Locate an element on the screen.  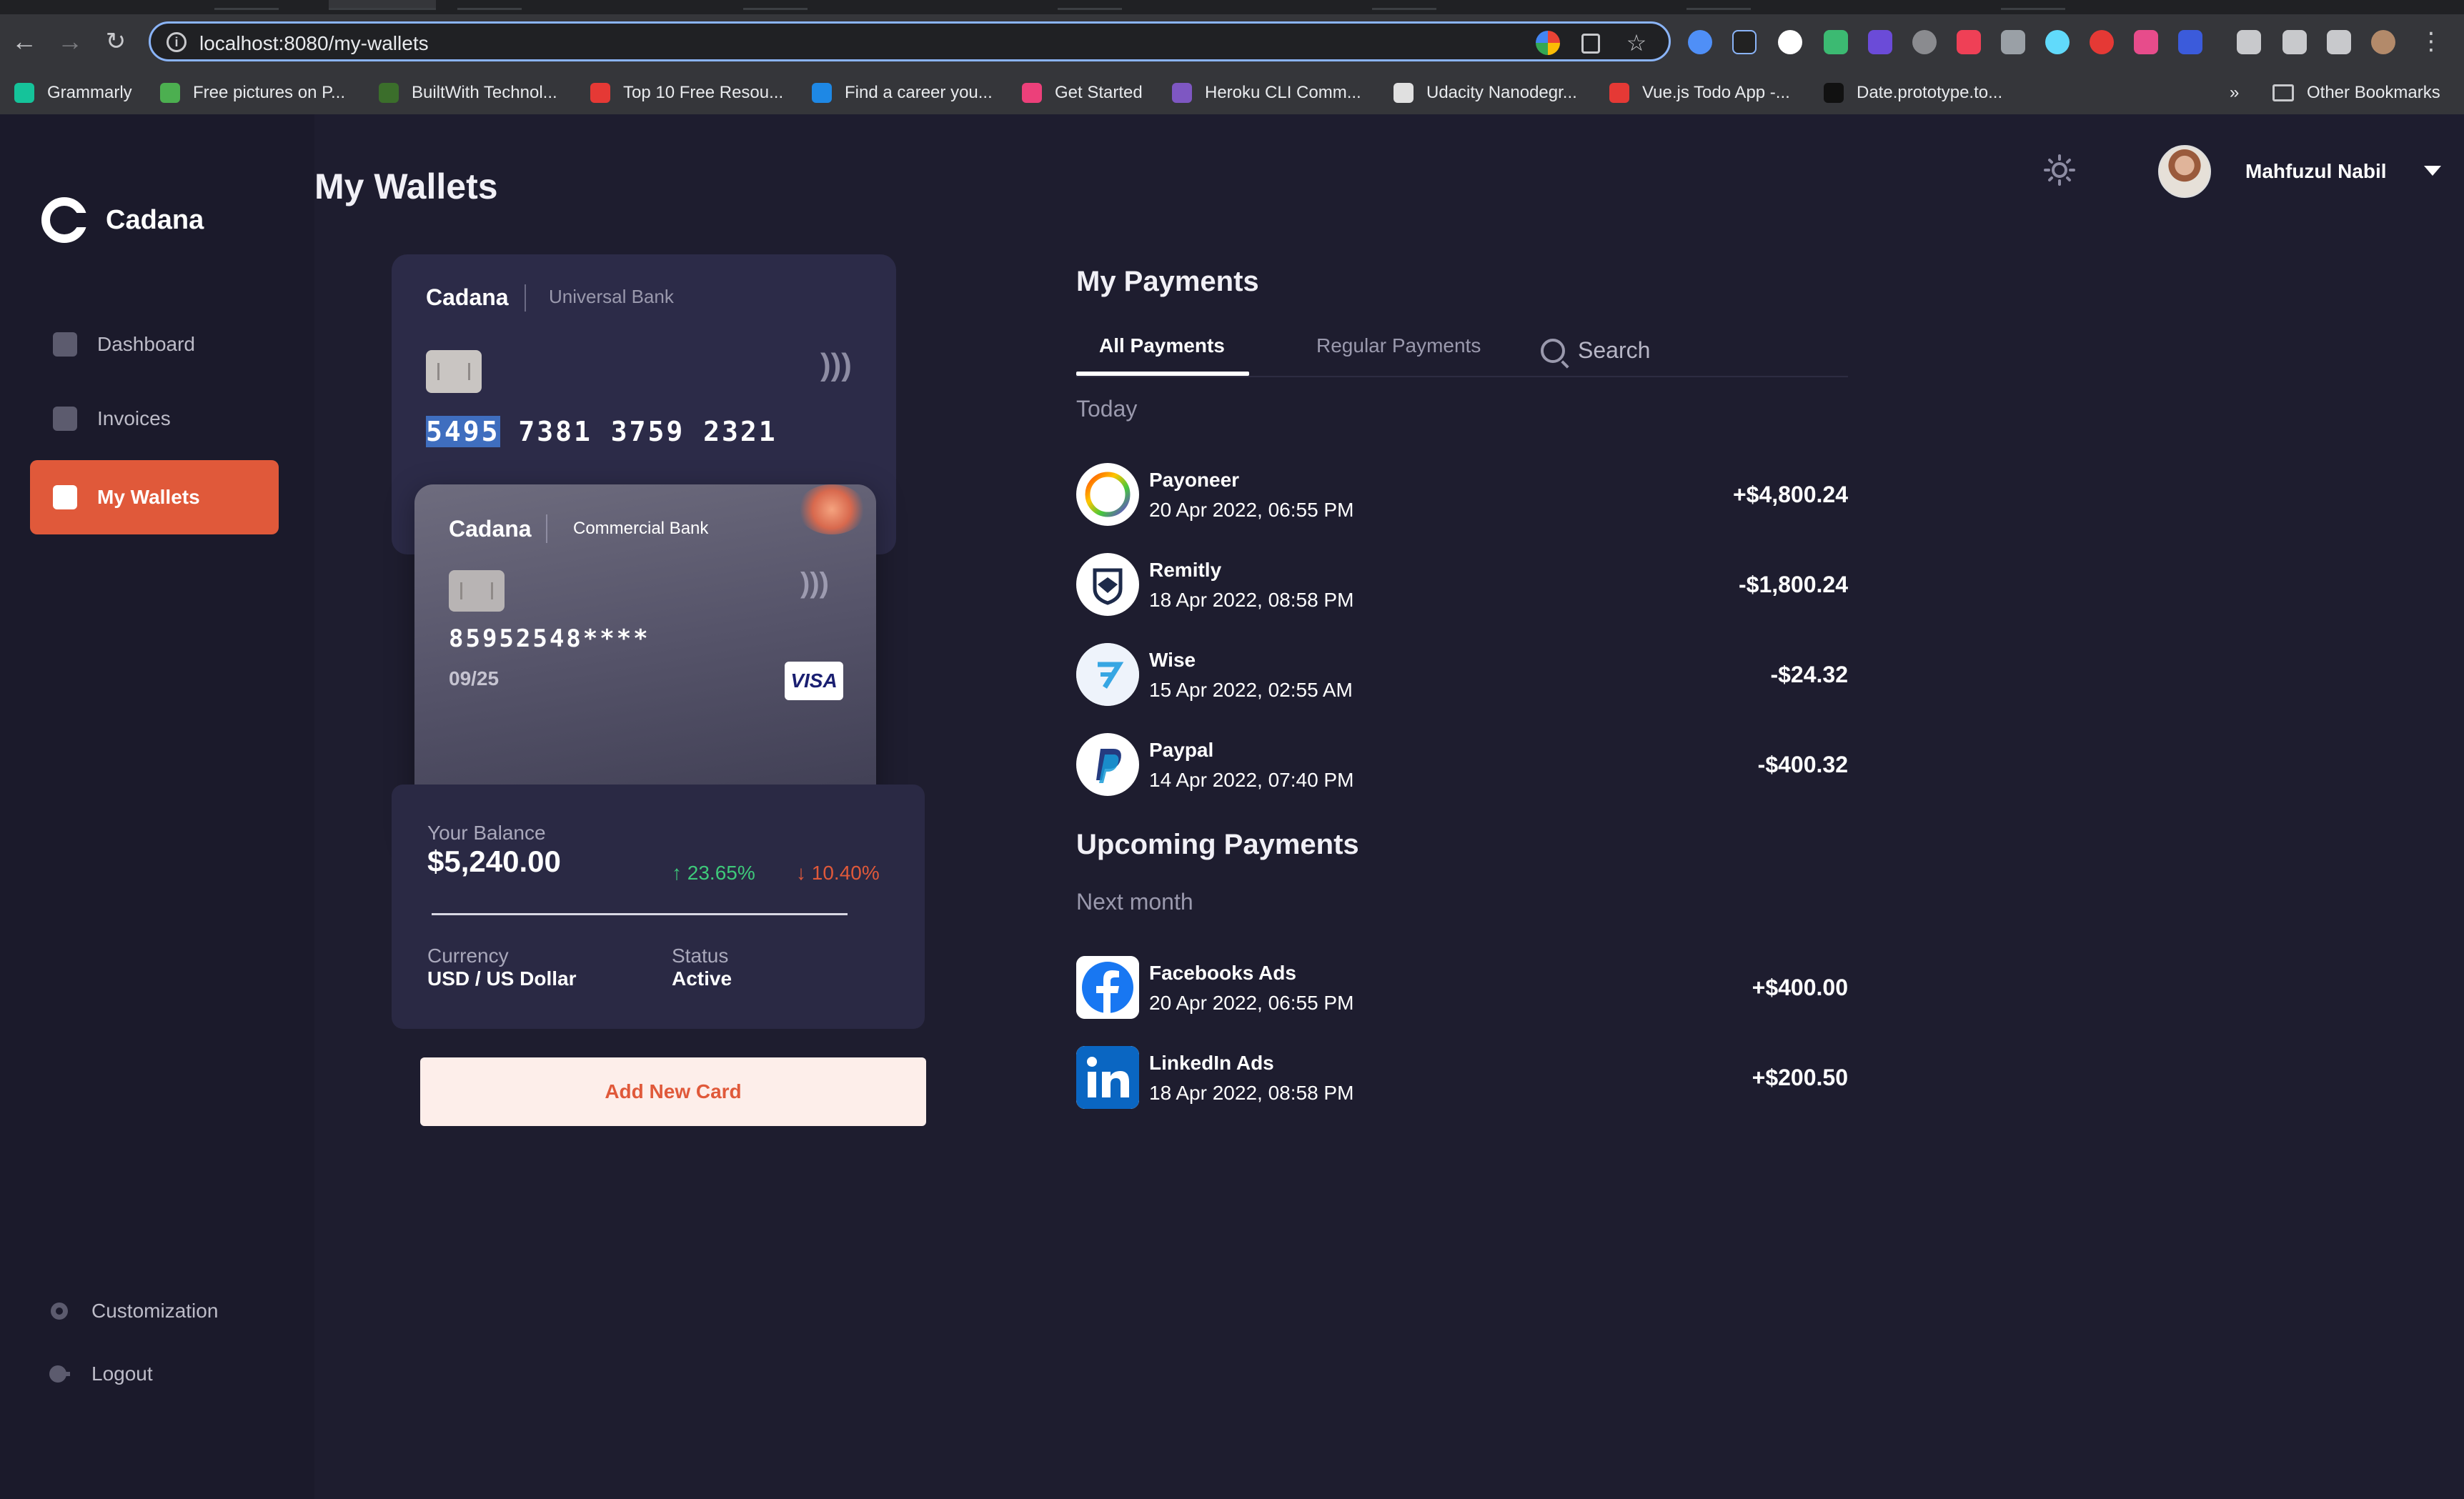
tab-regular-payments: Regular Payments is located at coordinates (1398, 345).